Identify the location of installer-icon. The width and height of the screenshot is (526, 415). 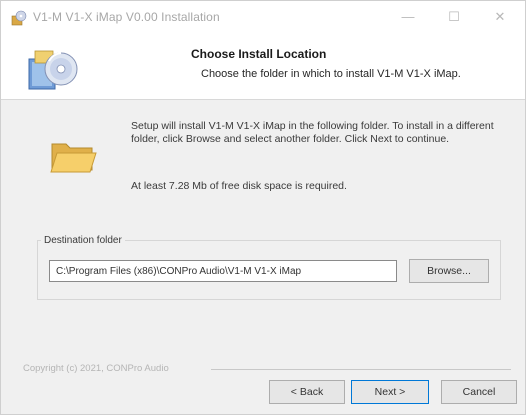
(19, 18).